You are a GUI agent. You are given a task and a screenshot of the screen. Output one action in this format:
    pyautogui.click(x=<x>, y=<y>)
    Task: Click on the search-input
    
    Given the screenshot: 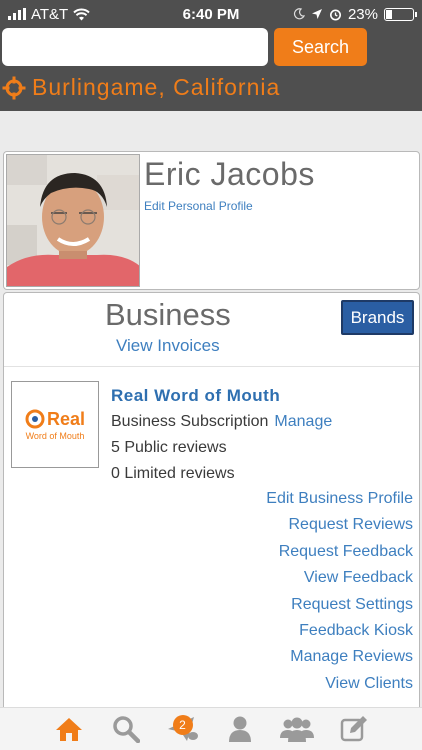 What is the action you would take?
    pyautogui.click(x=135, y=47)
    